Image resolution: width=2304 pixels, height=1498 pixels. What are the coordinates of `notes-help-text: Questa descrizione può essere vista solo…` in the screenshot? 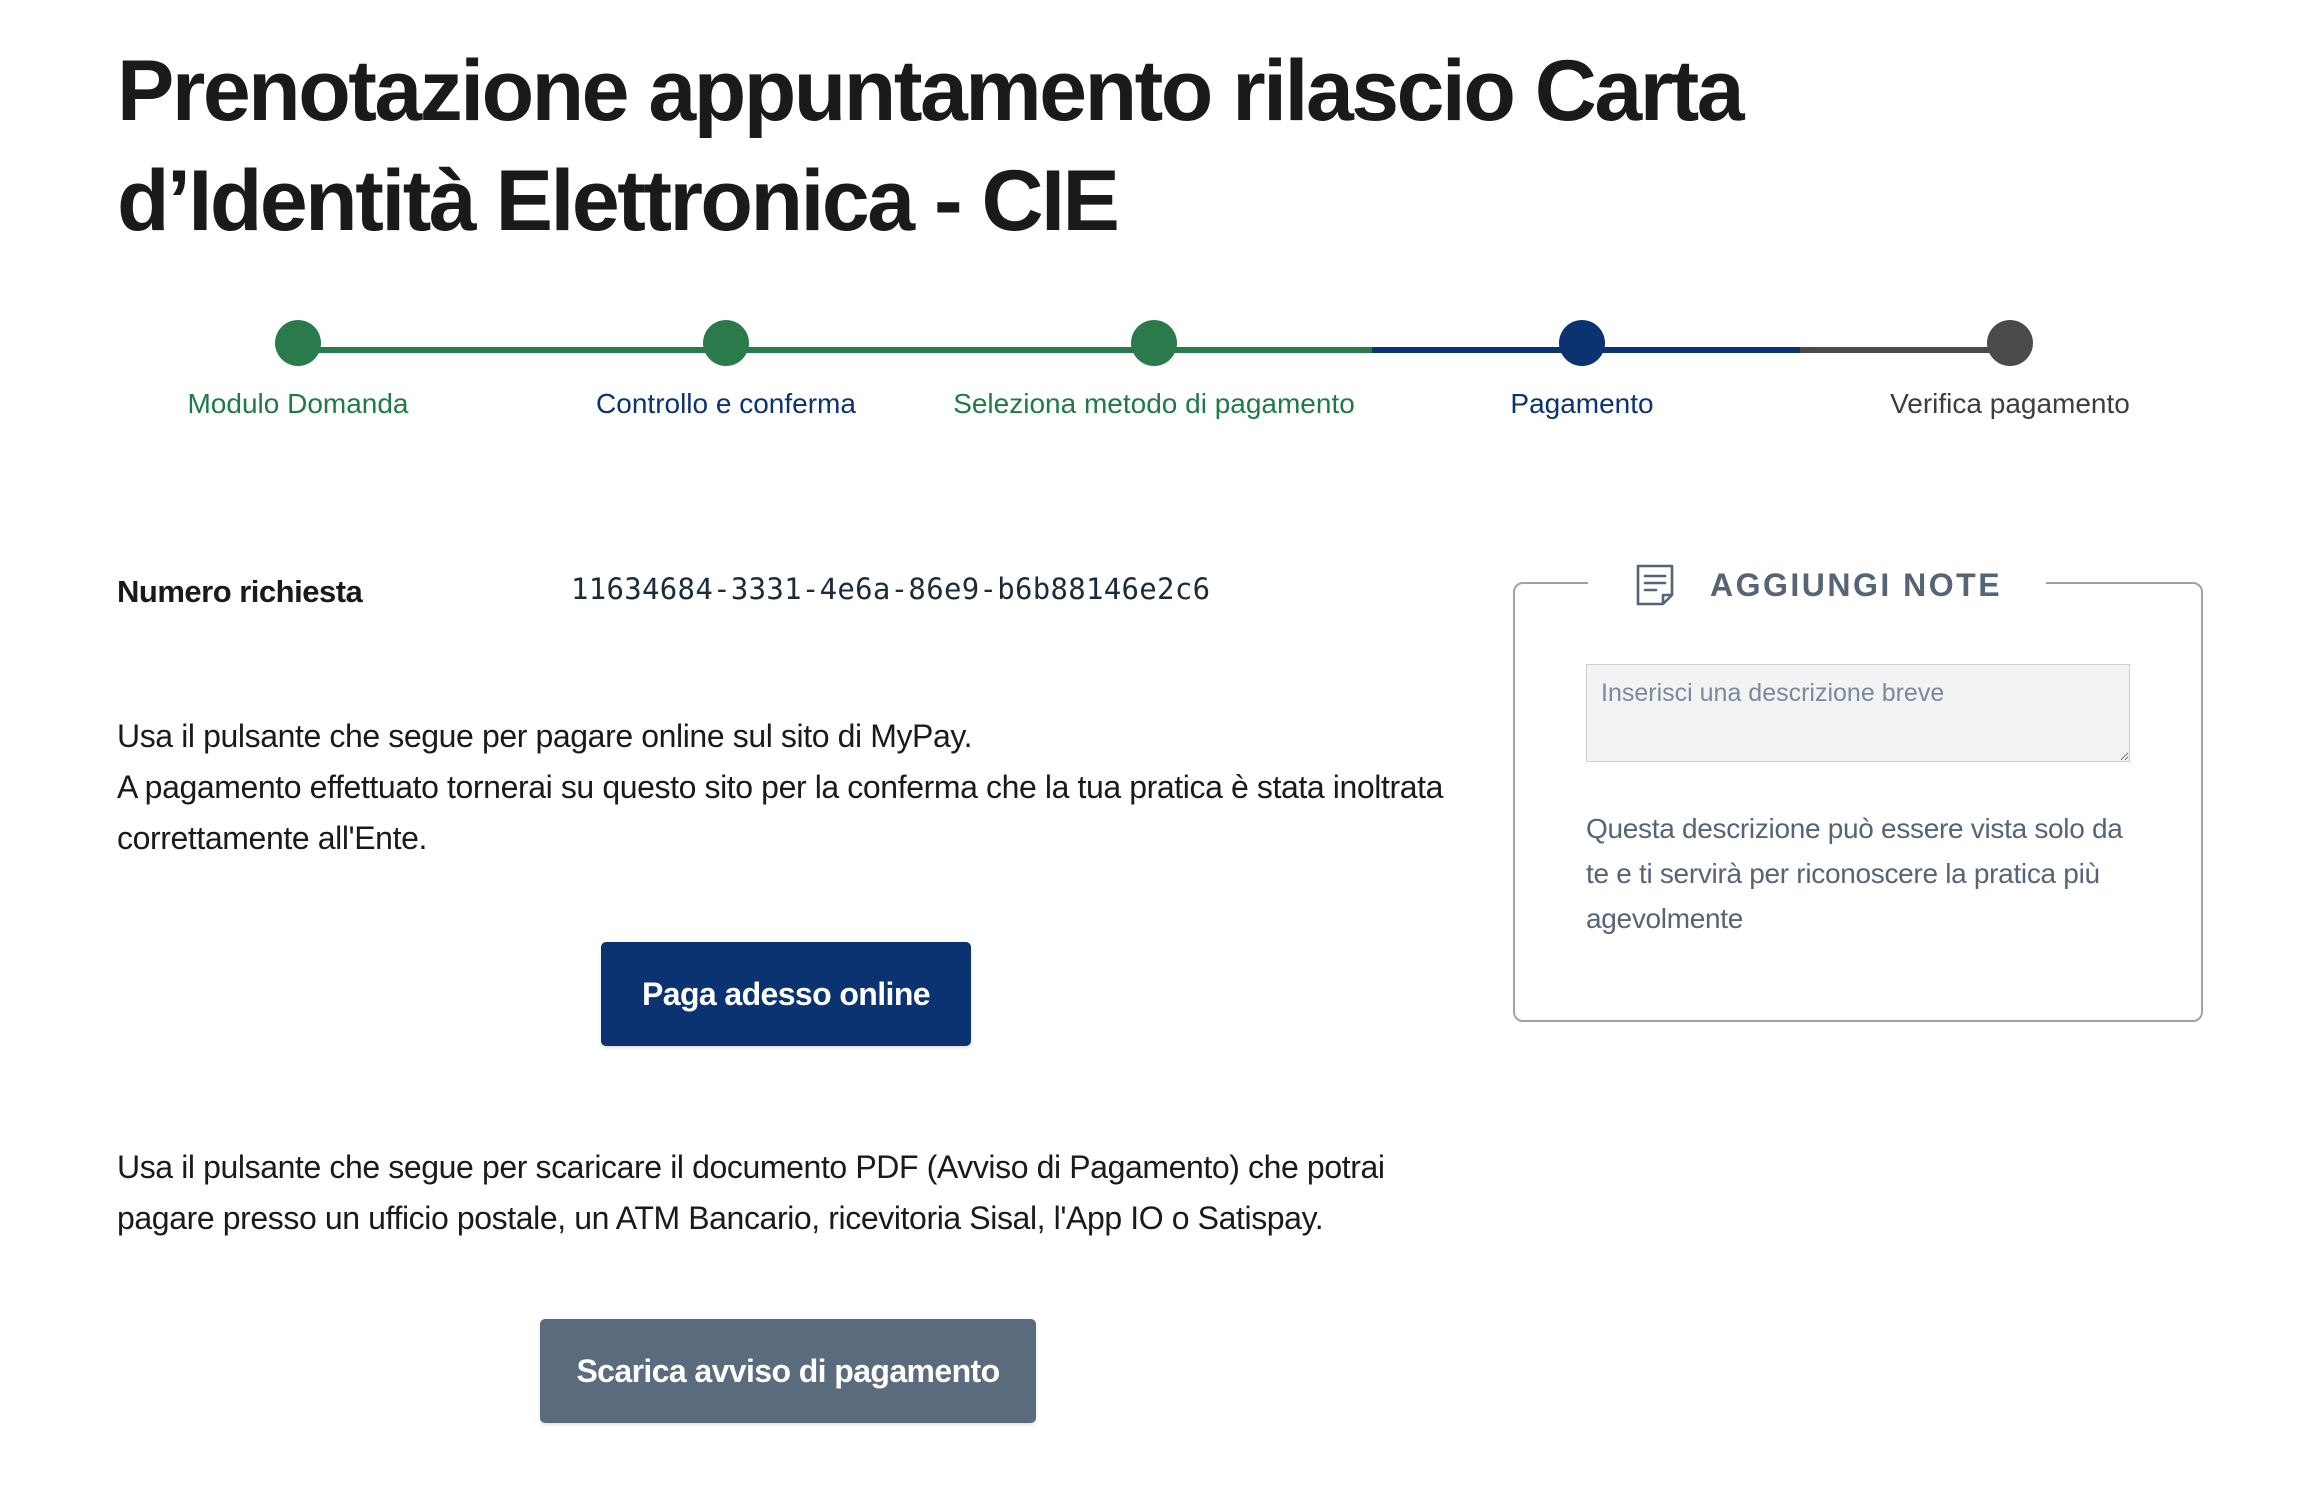 It's located at (1854, 873).